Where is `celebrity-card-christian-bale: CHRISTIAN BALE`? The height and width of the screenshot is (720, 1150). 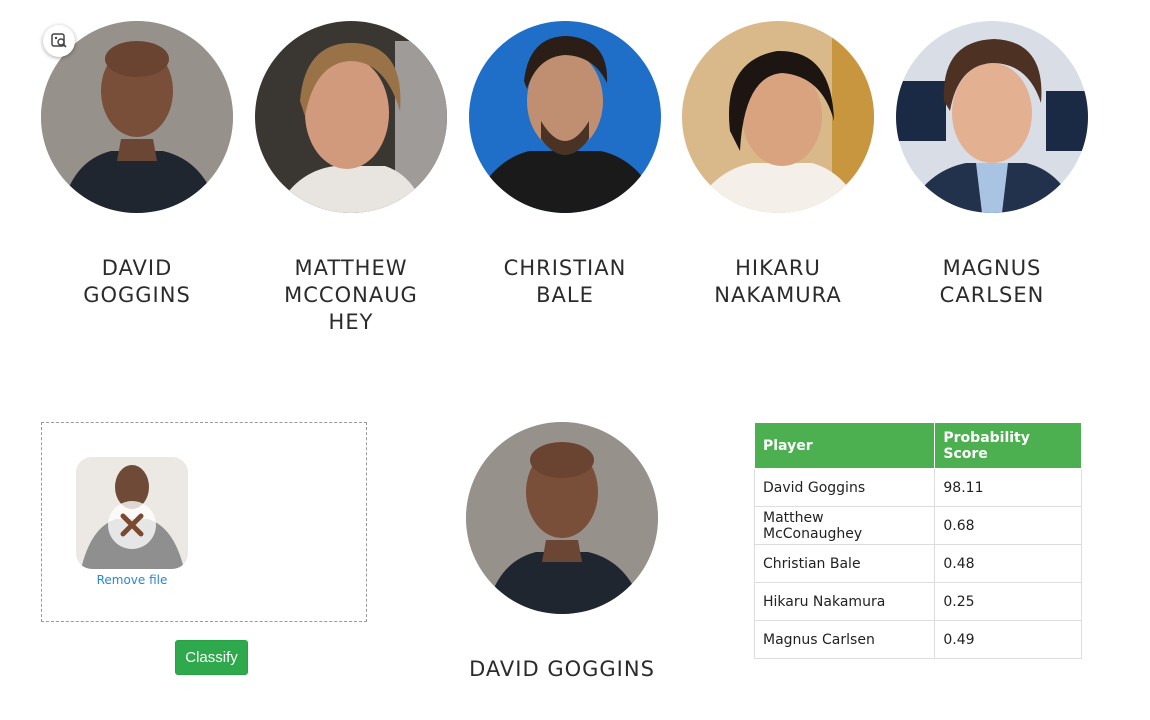 celebrity-card-christian-bale: CHRISTIAN BALE is located at coordinates (565, 164).